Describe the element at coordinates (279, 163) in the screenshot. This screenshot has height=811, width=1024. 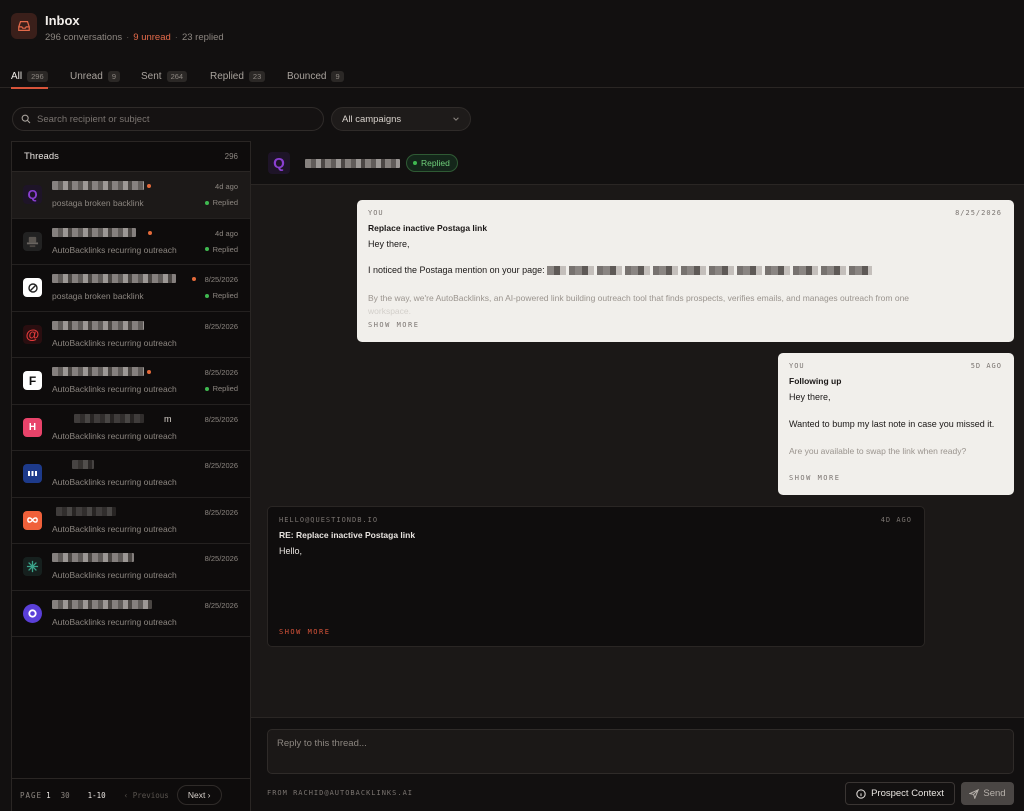
I see `contact-avatar: Q` at that location.